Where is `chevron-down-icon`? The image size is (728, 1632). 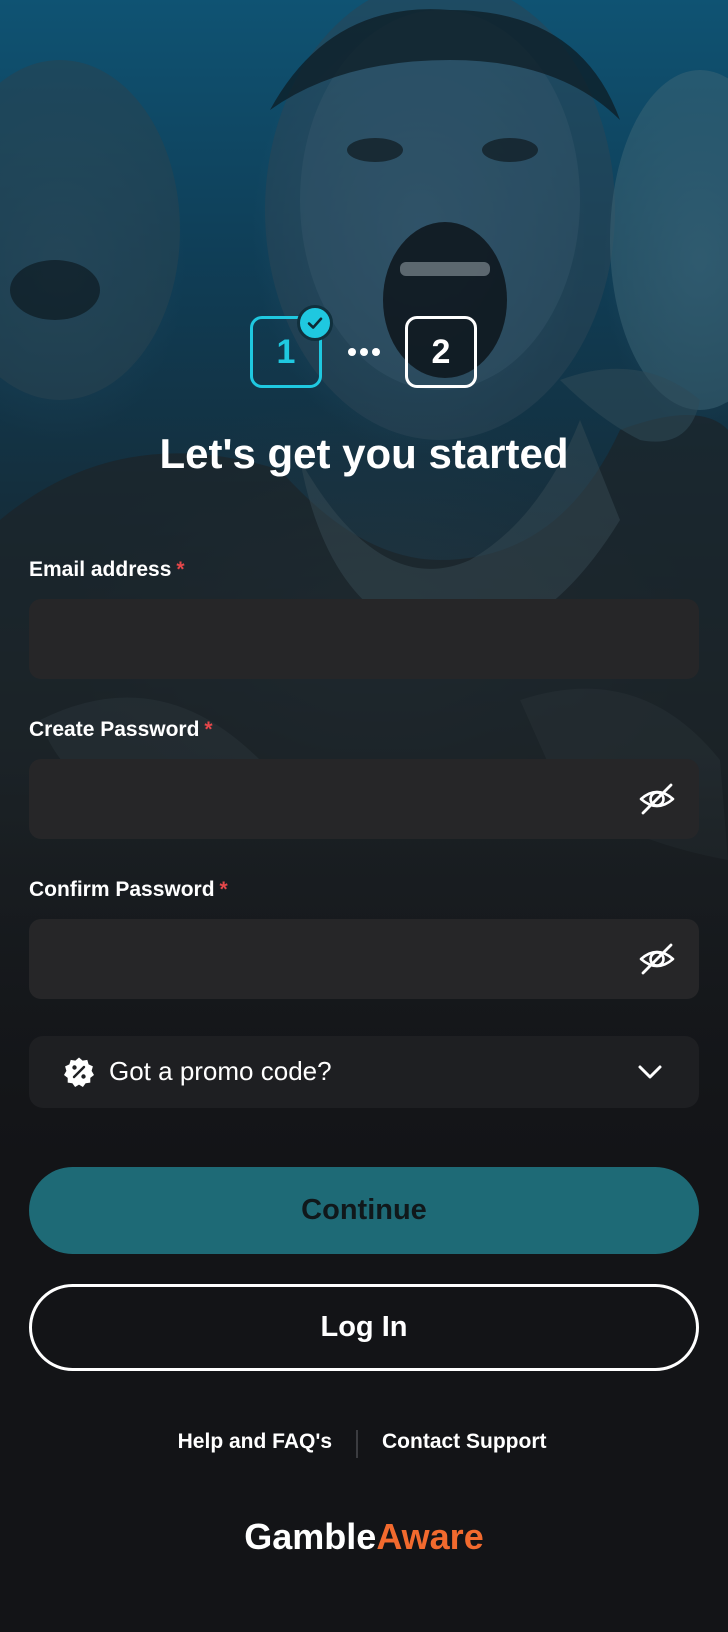
chevron-down-icon is located at coordinates (650, 1072).